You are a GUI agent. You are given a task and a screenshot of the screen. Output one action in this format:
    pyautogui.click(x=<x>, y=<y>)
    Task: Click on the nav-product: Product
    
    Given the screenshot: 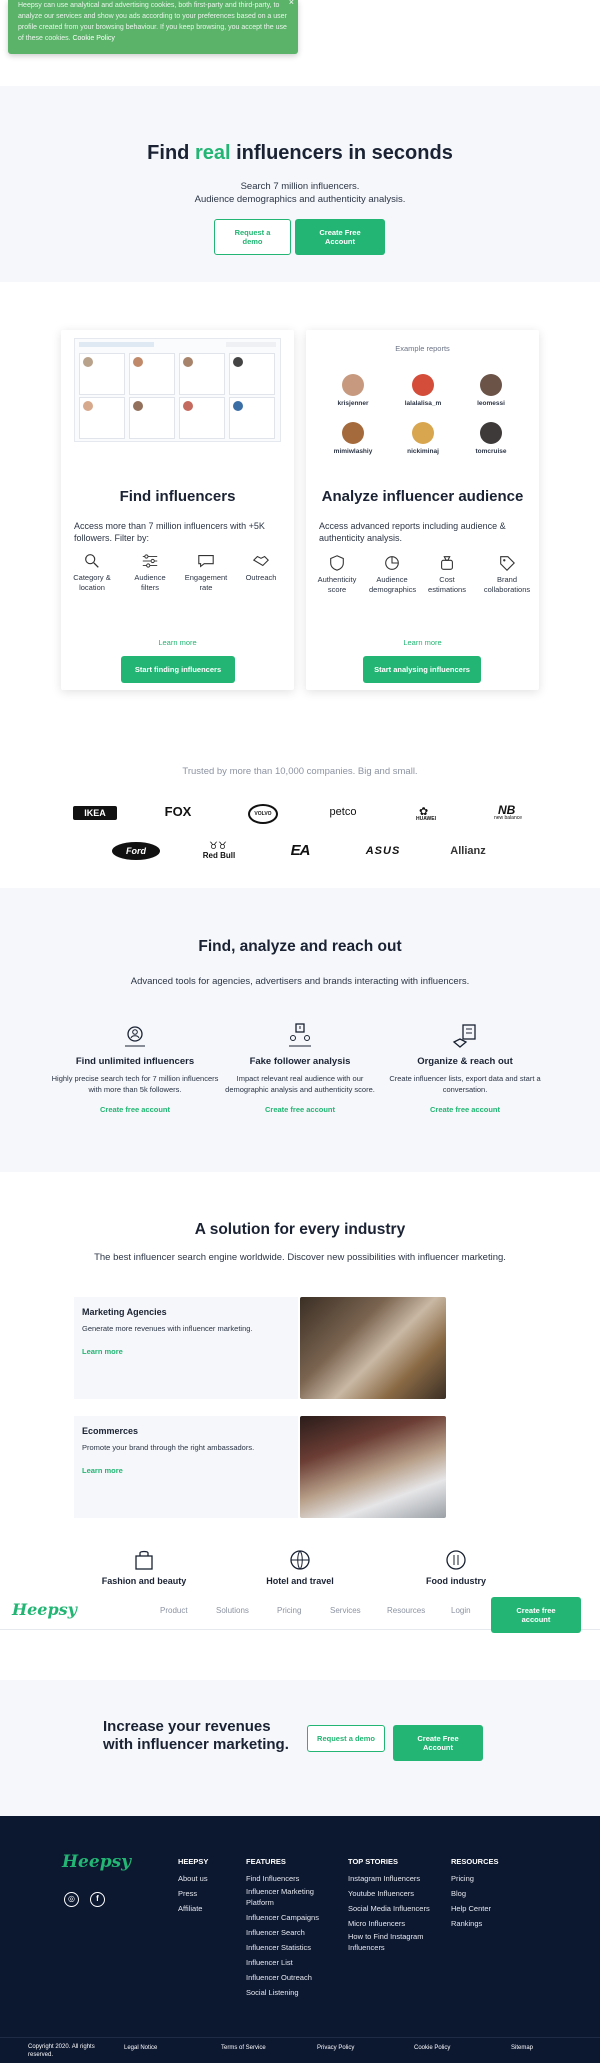 What is the action you would take?
    pyautogui.click(x=174, y=1610)
    